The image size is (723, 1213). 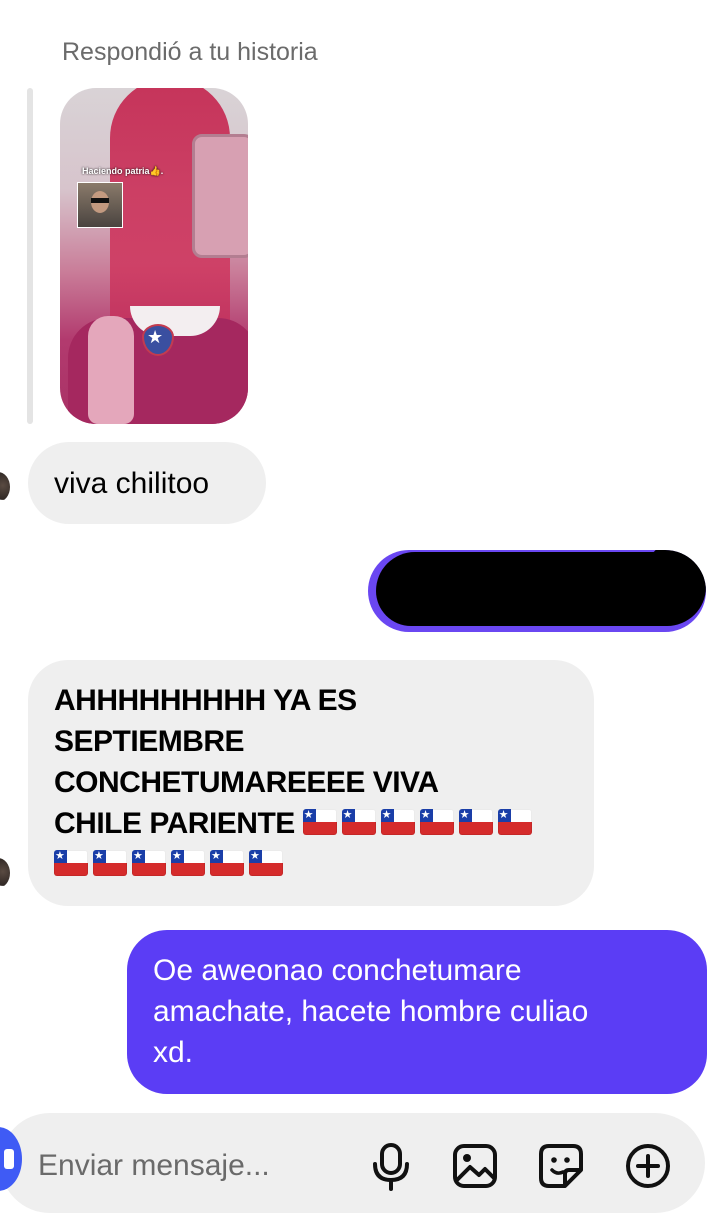 I want to click on message-line: amachate, hacete hombre culiao, so click(x=371, y=1011).